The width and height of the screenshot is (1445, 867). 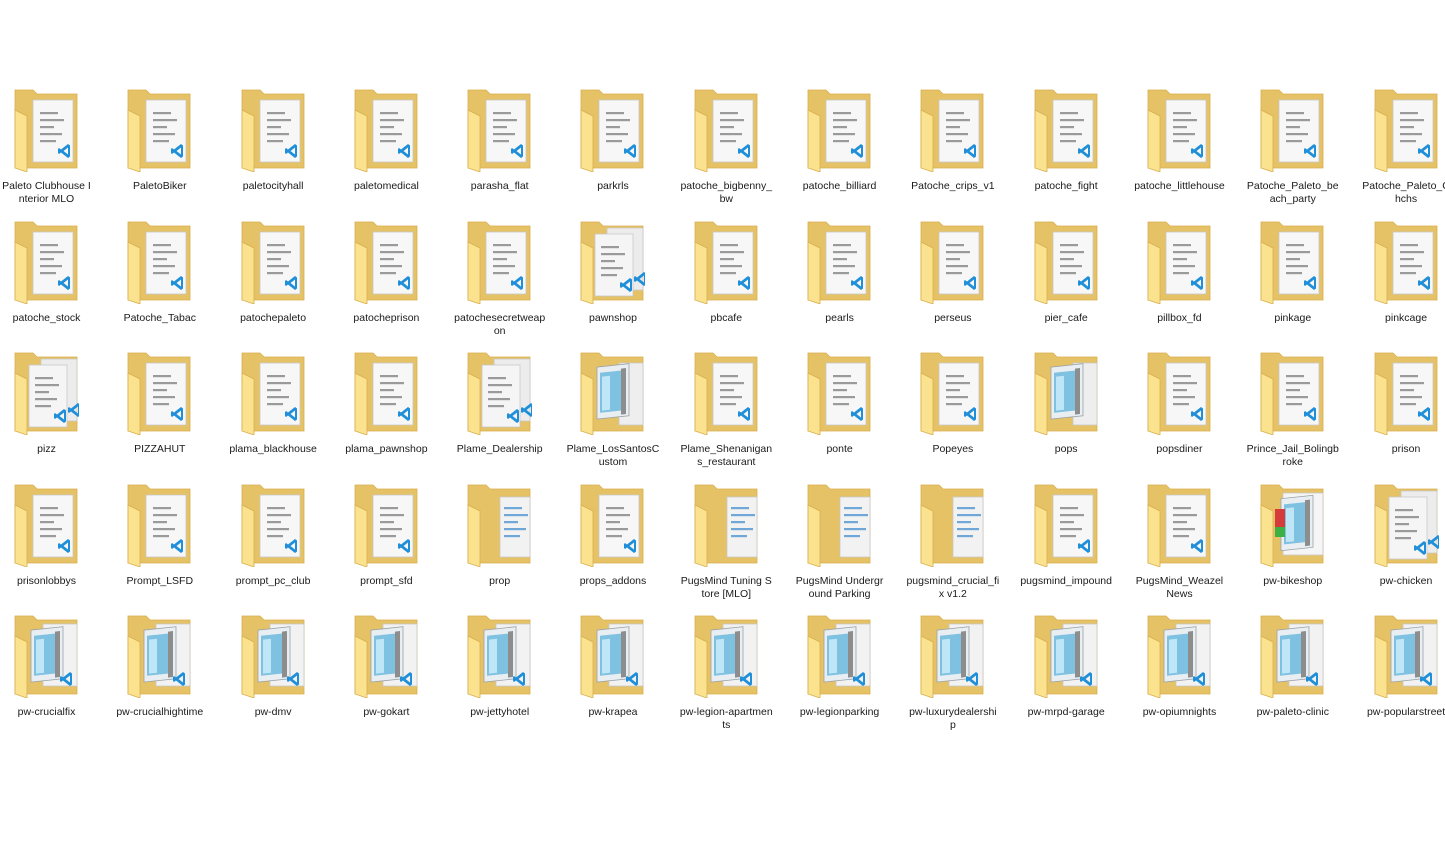 What do you see at coordinates (1189, 416) in the screenshot?
I see `folder-item: popsdiner` at bounding box center [1189, 416].